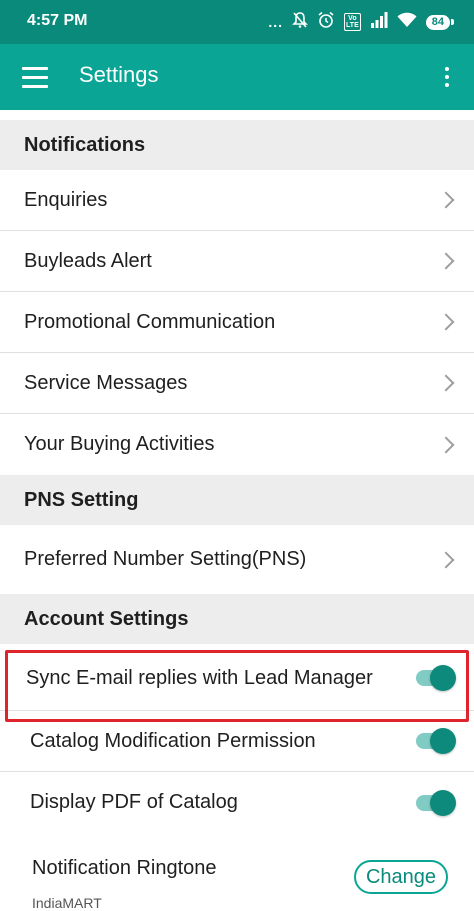 The width and height of the screenshot is (474, 911). What do you see at coordinates (237, 77) in the screenshot?
I see `app-bar: Settings` at bounding box center [237, 77].